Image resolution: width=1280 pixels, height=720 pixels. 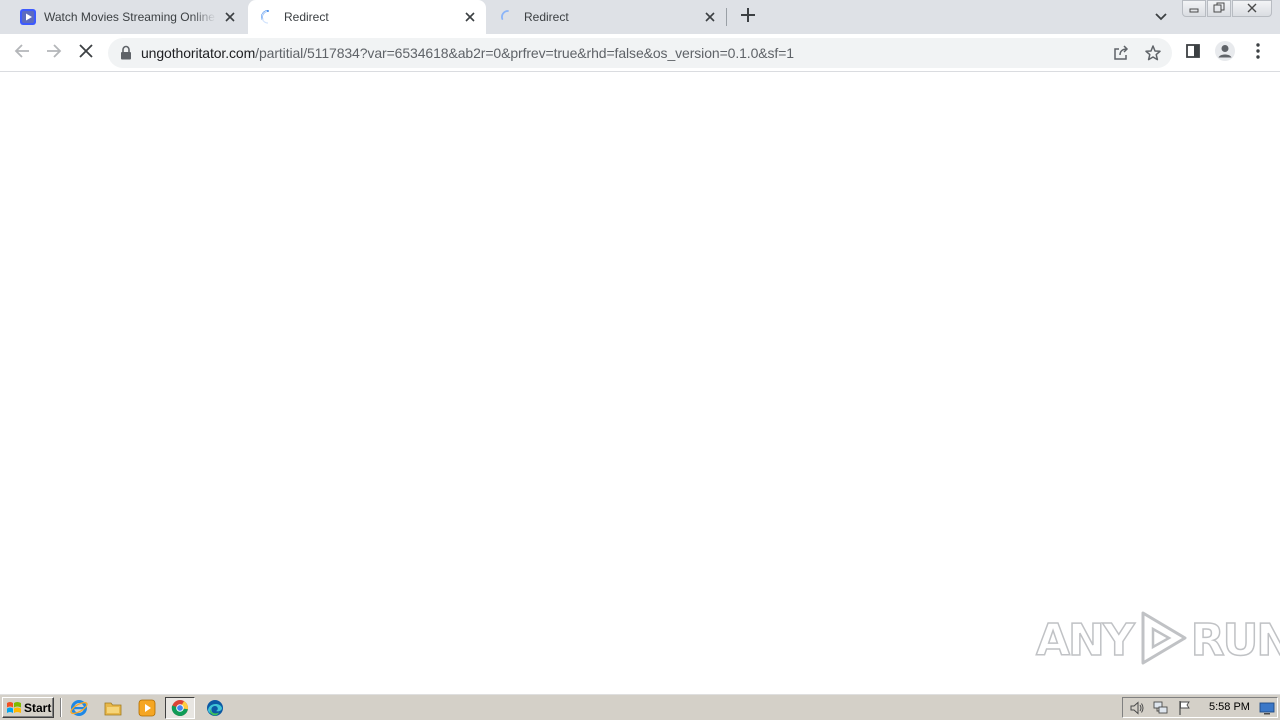 I want to click on star-icon, so click(x=1154, y=53).